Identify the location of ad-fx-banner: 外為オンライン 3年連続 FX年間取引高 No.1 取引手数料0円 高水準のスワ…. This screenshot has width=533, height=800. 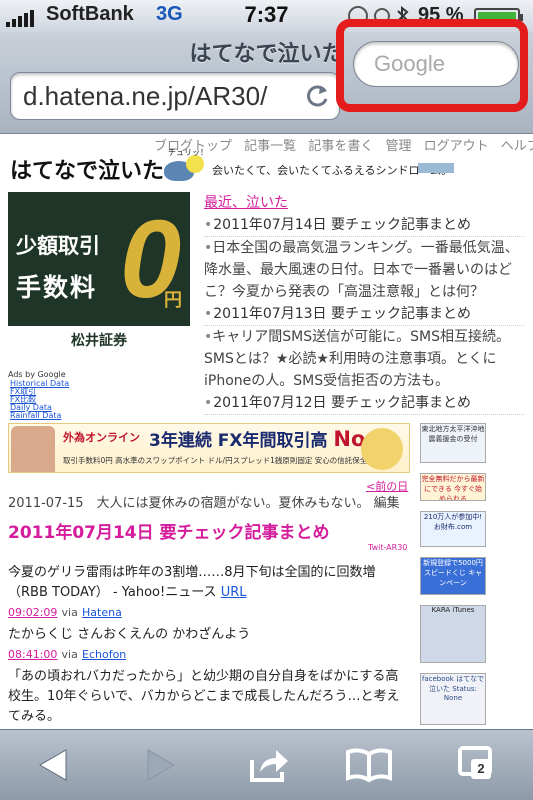
(209, 448).